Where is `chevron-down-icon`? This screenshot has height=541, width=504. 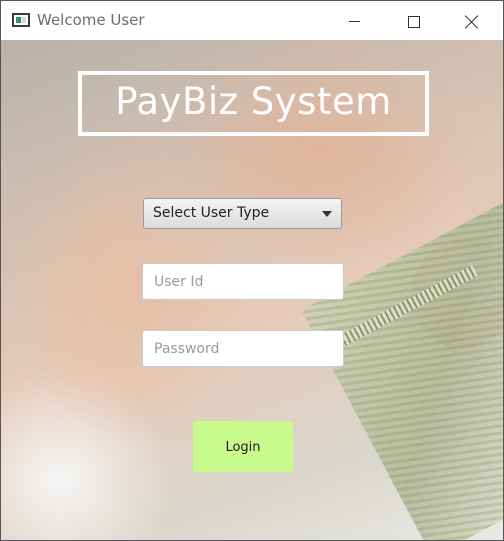 chevron-down-icon is located at coordinates (327, 214).